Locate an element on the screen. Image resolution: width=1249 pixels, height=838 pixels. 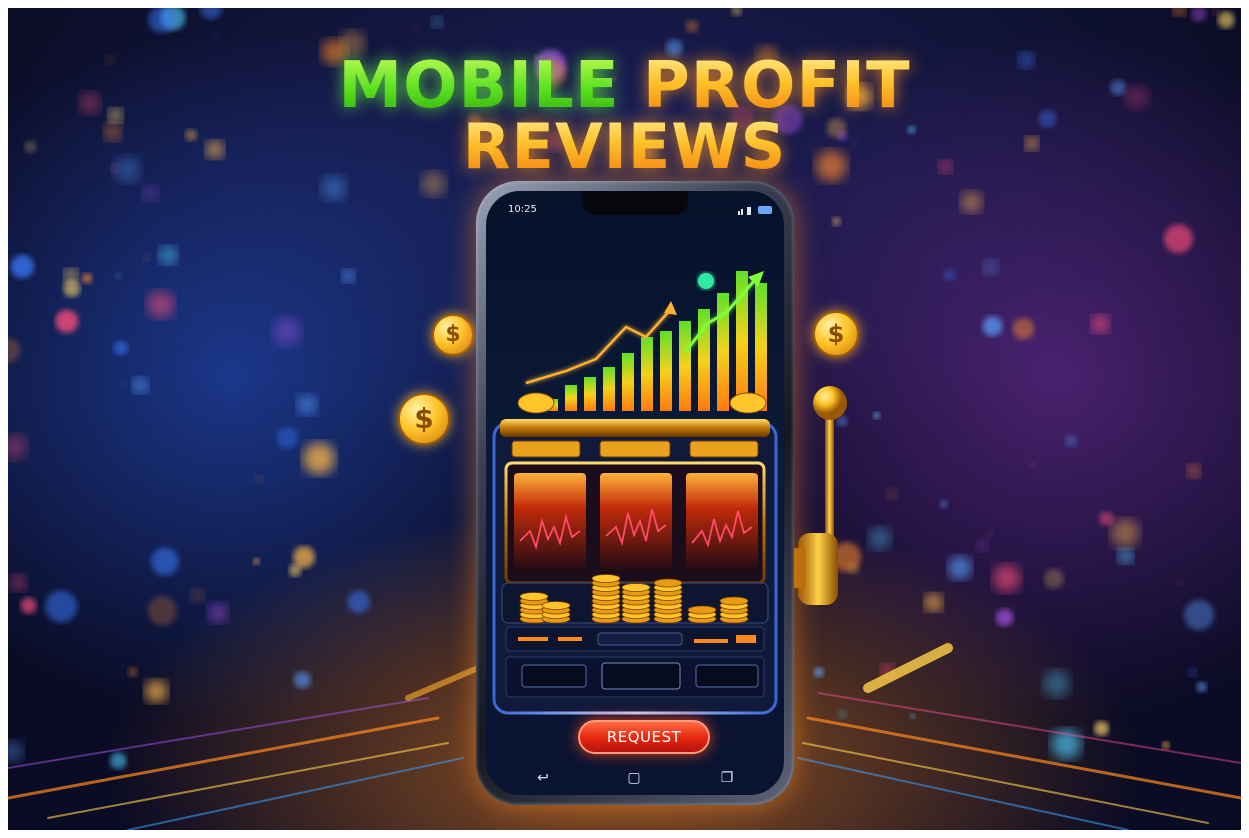
back-icon: ↩ is located at coordinates (543, 778).